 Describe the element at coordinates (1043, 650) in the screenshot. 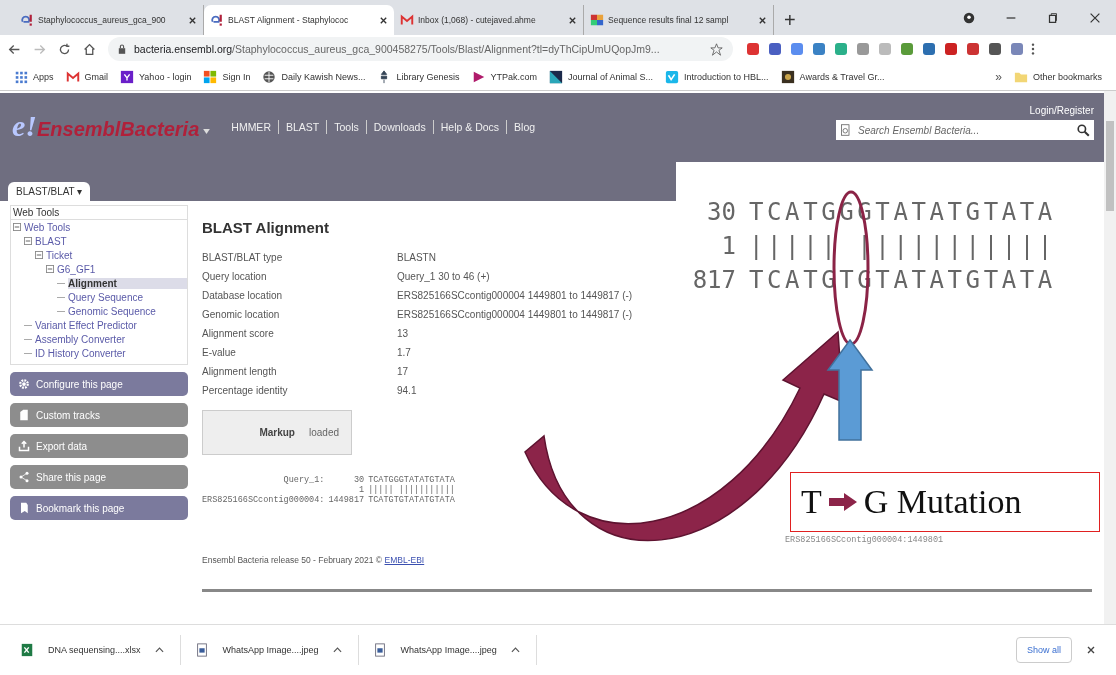

I see `show-all-button: Show all` at that location.